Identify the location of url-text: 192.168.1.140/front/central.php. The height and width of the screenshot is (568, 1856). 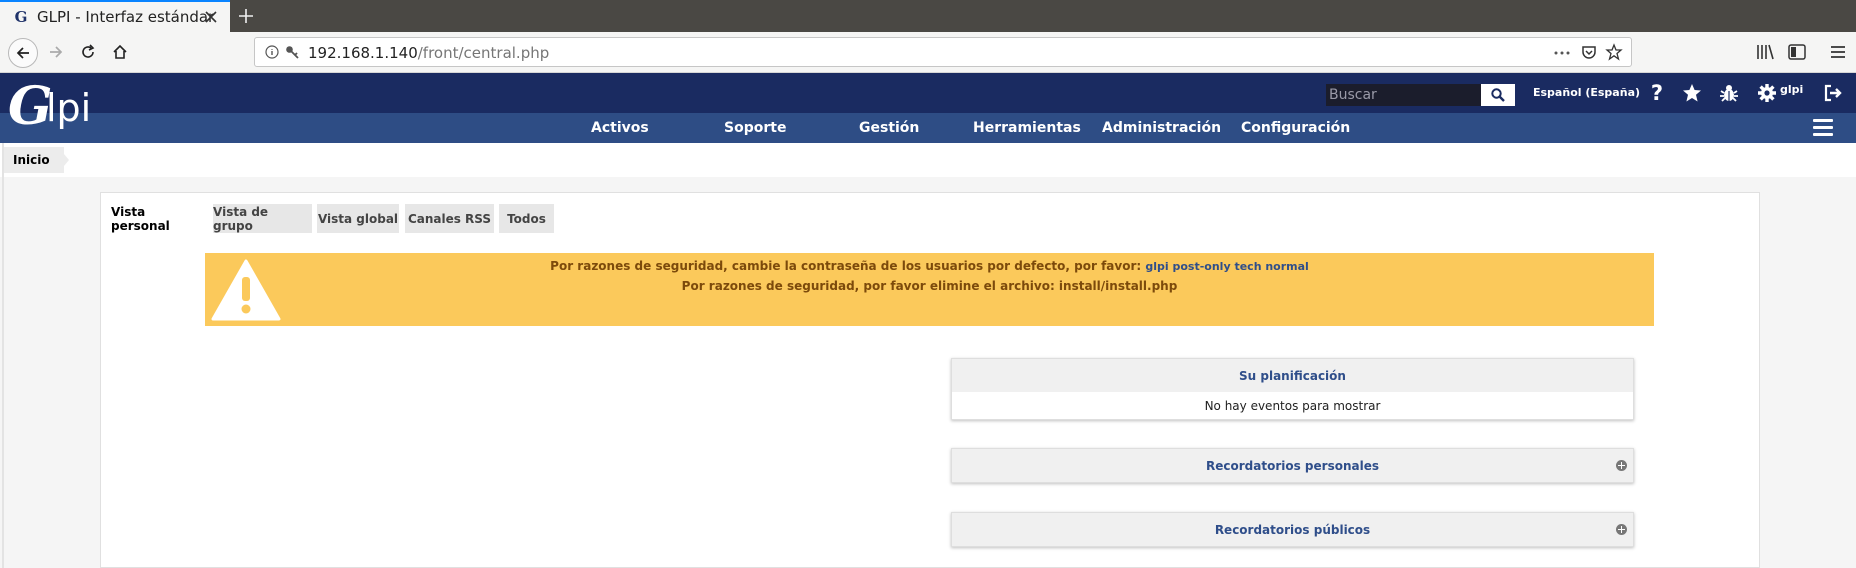
(428, 53).